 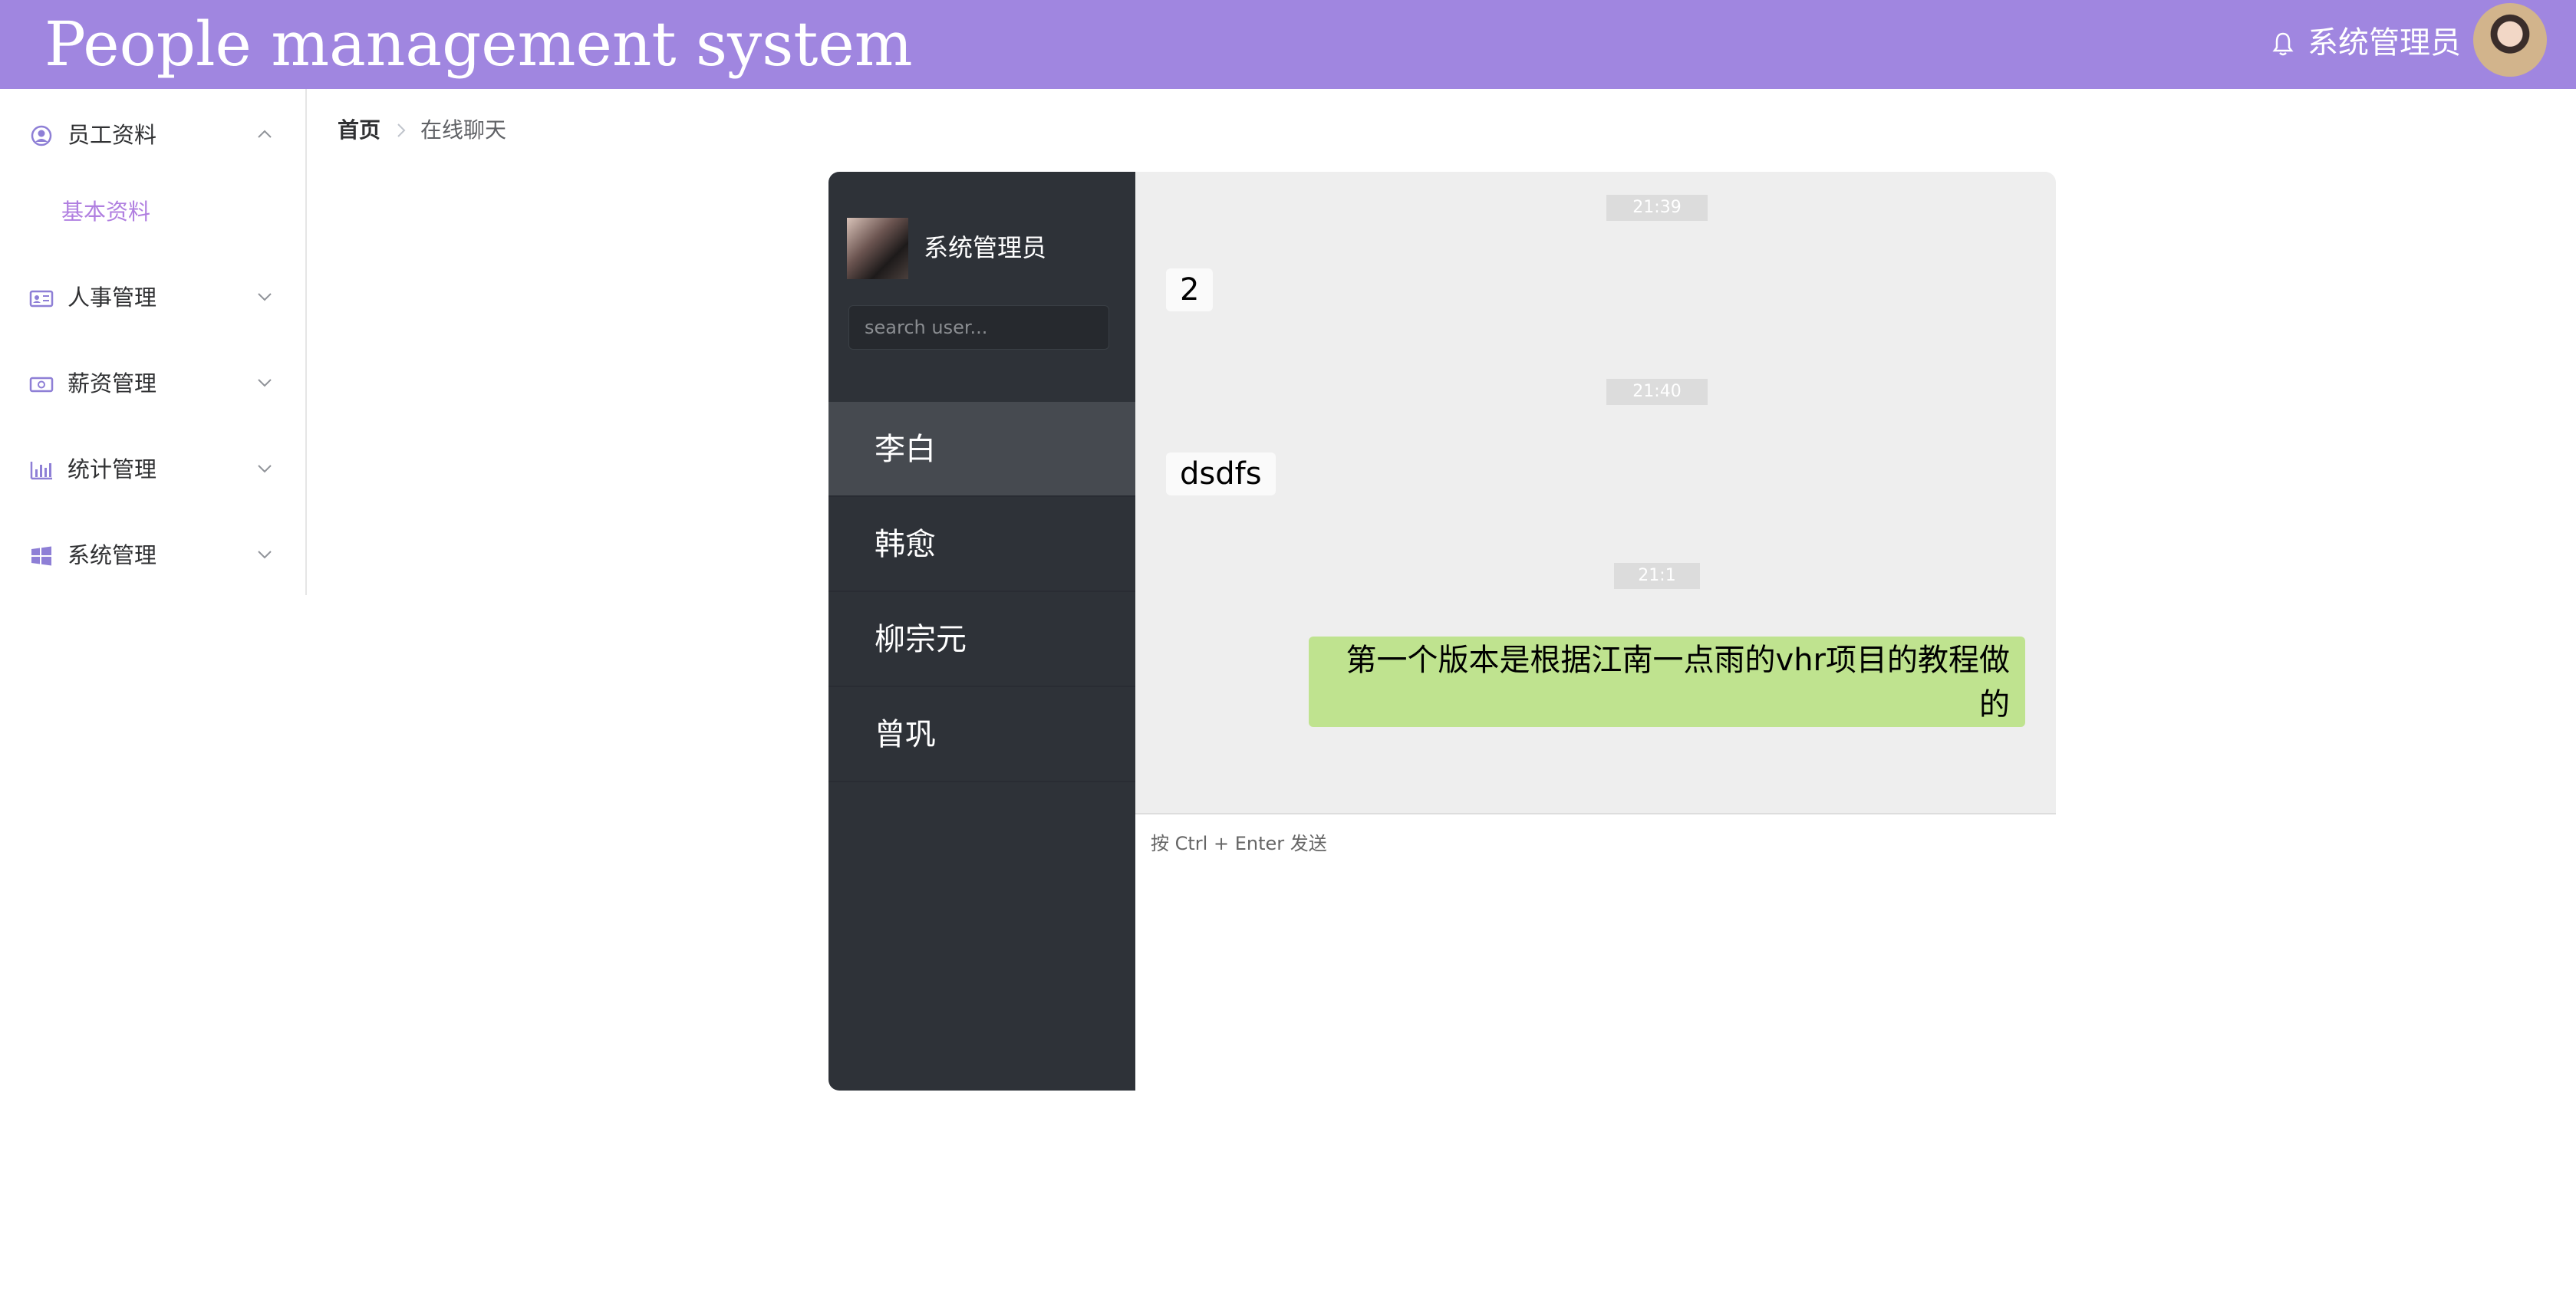 I want to click on menu-statistics: 统计管理, so click(x=152, y=470).